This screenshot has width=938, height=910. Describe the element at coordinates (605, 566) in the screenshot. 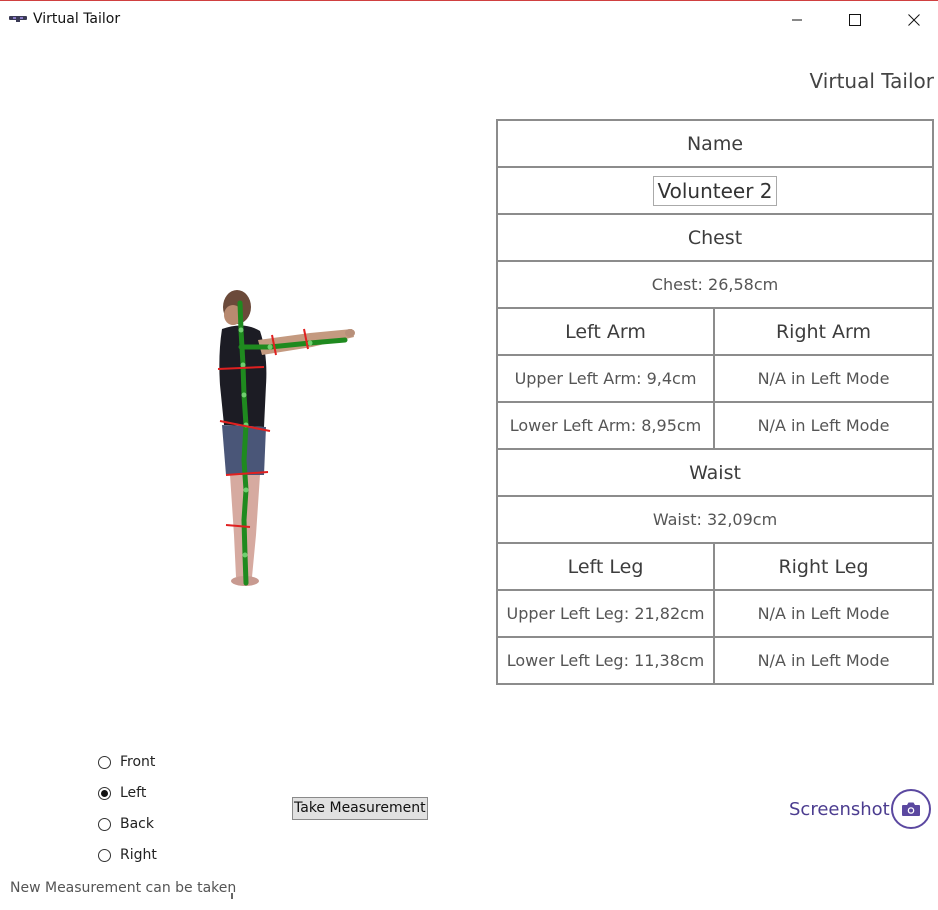

I see `left-leg-header: Left Leg` at that location.